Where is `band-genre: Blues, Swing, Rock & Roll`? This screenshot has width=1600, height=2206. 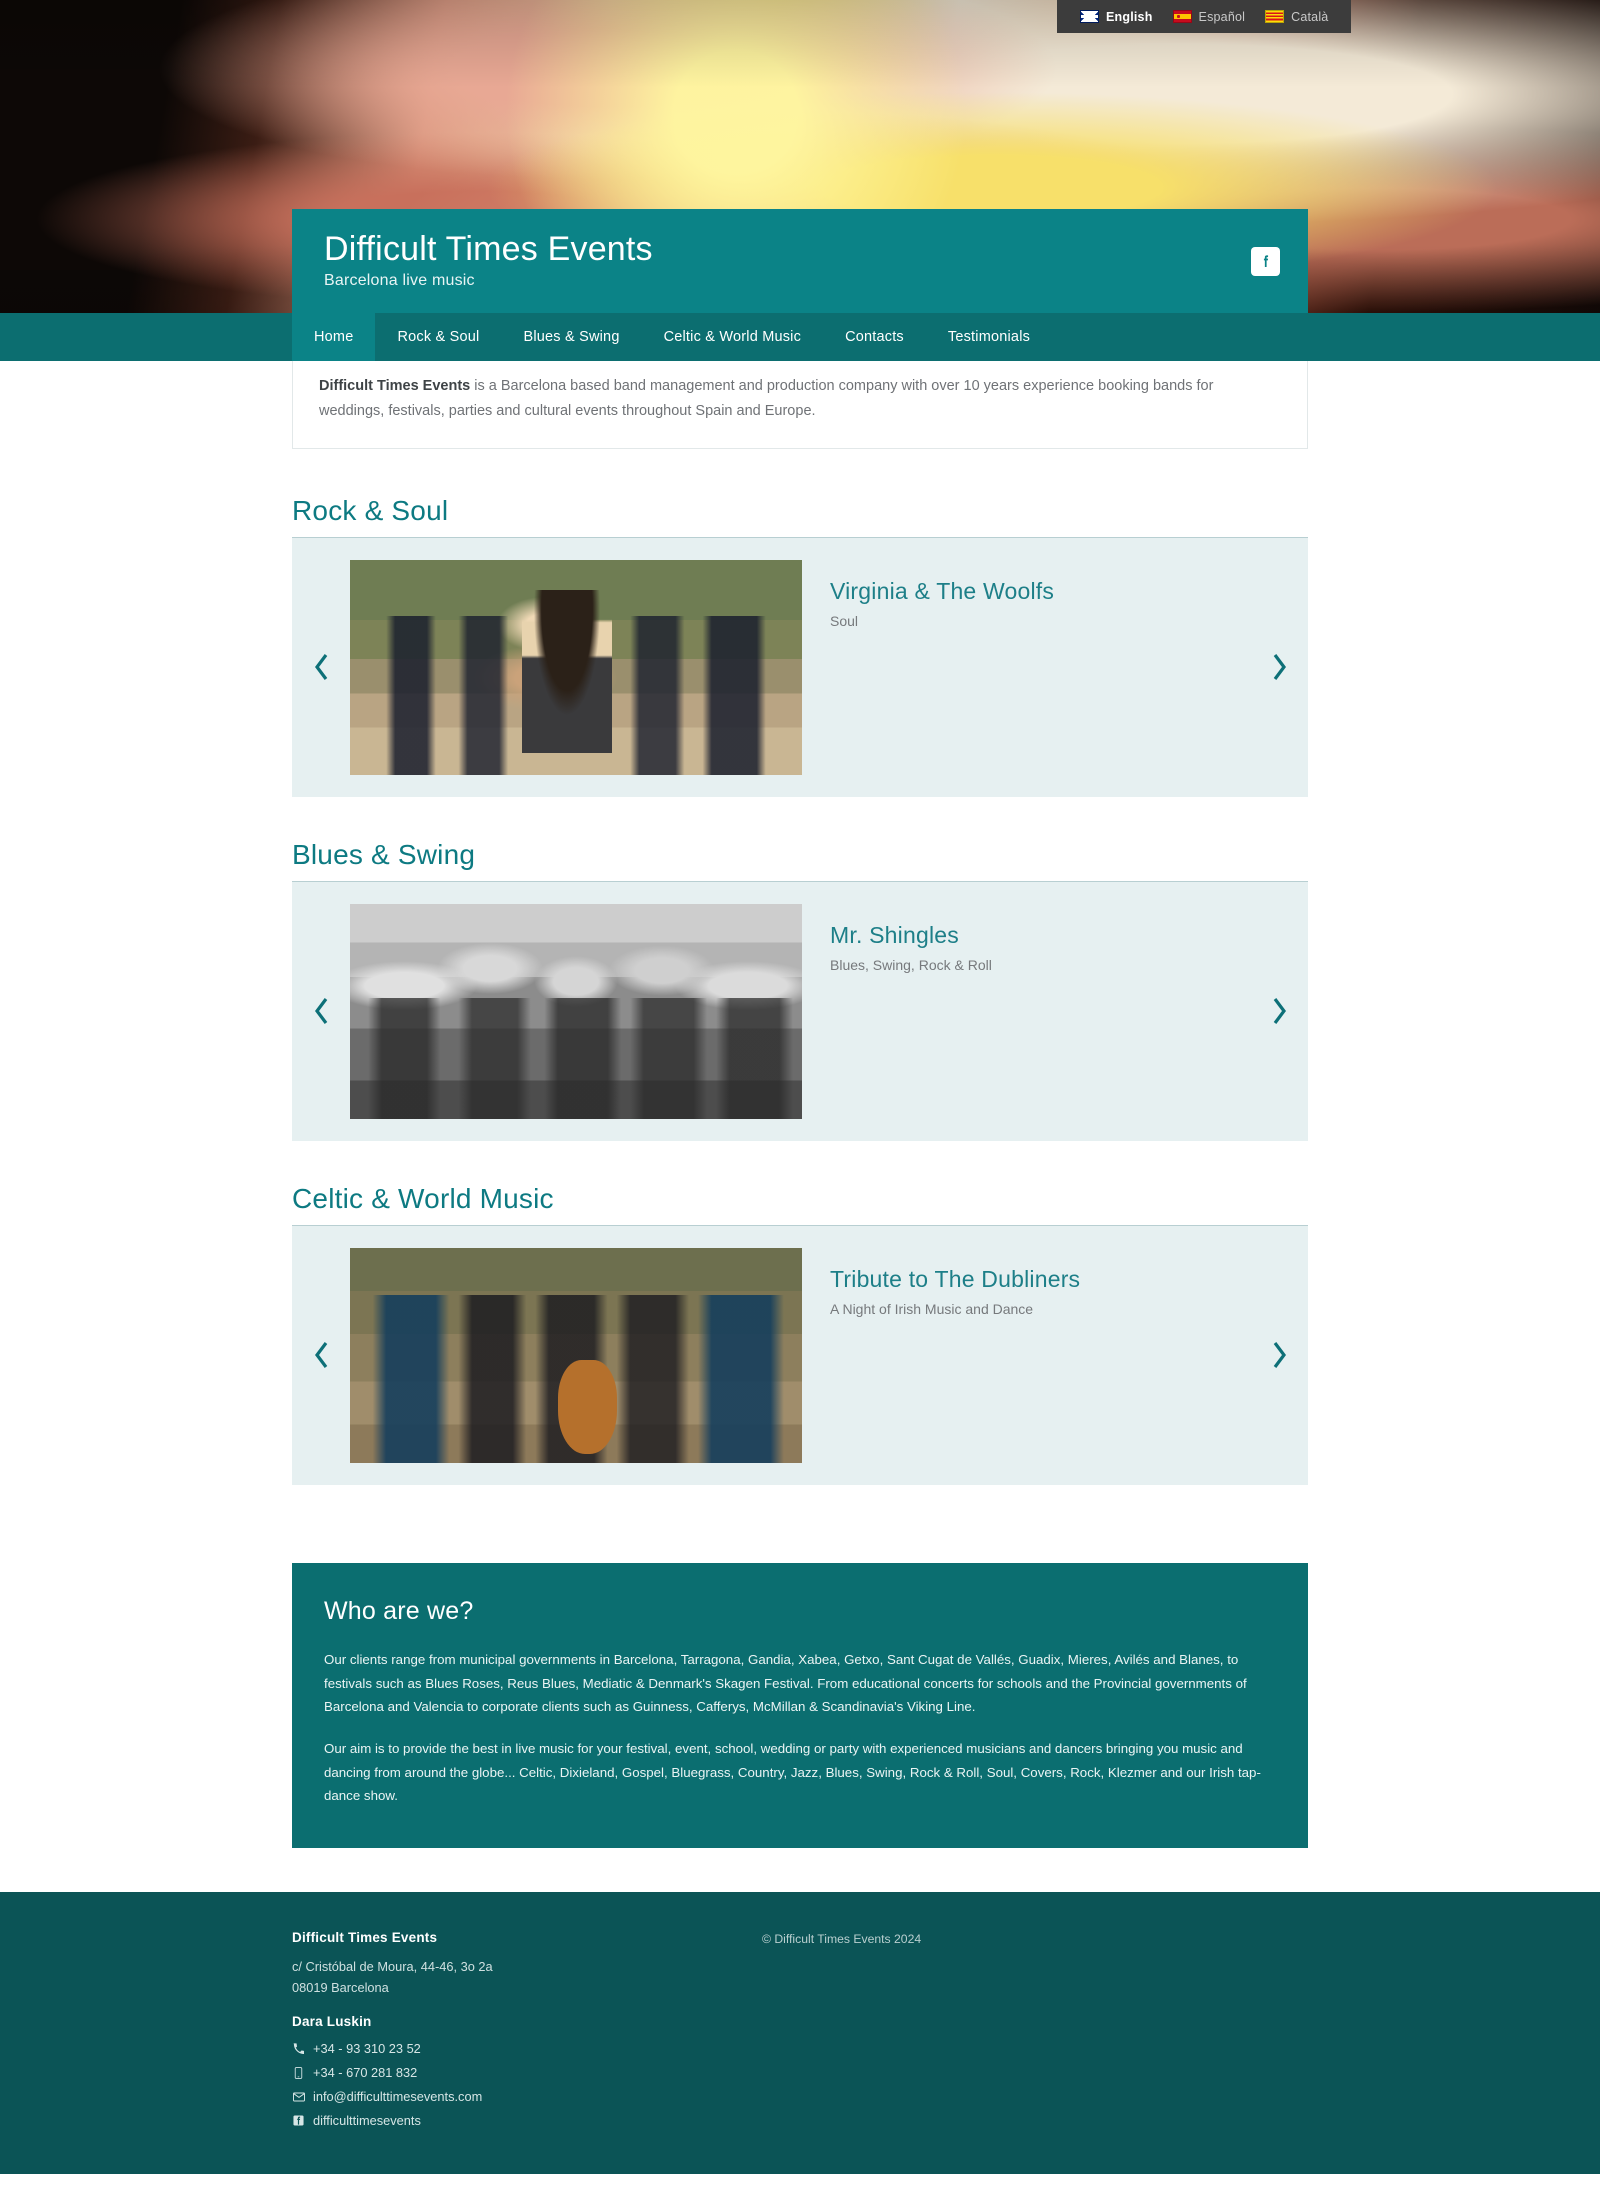
band-genre: Blues, Swing, Rock & Roll is located at coordinates (911, 964).